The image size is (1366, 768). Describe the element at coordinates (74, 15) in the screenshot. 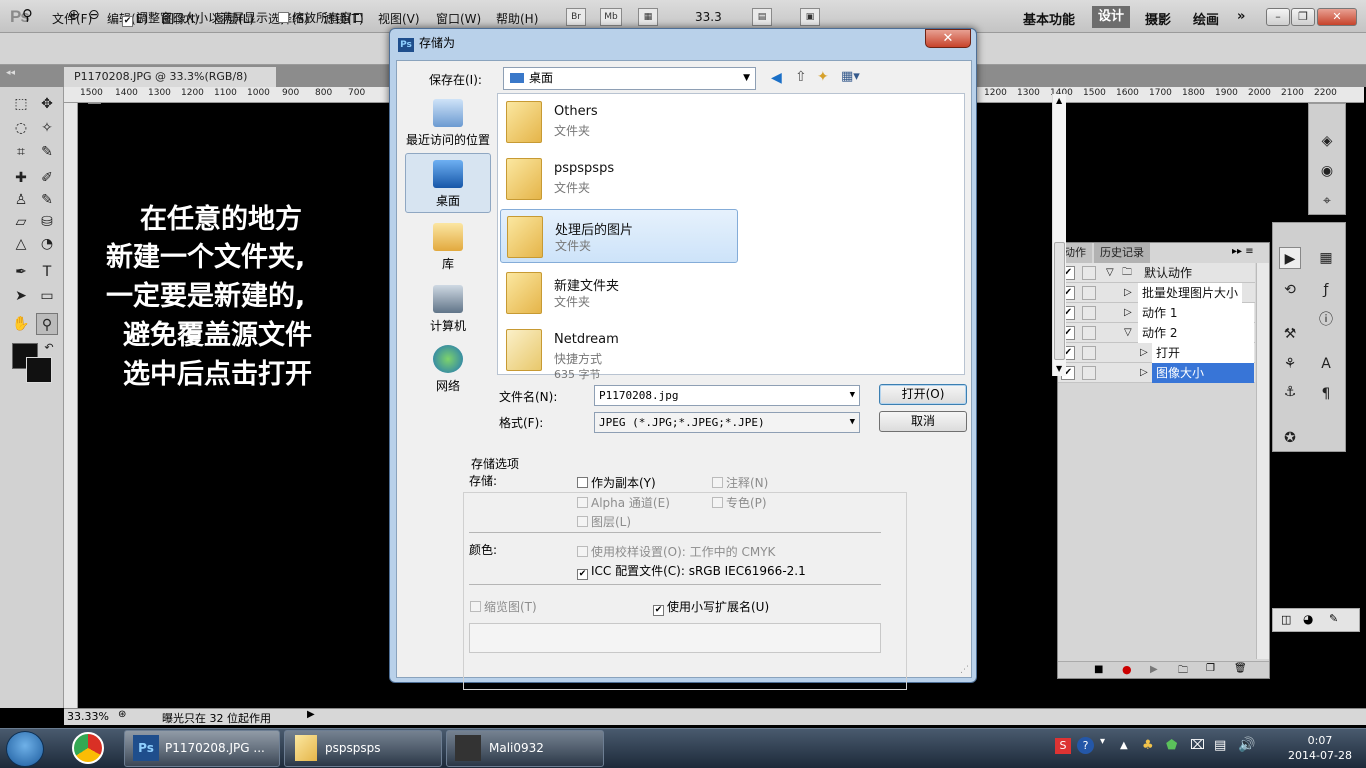

I see `zoom-in-icon: ⊕` at that location.